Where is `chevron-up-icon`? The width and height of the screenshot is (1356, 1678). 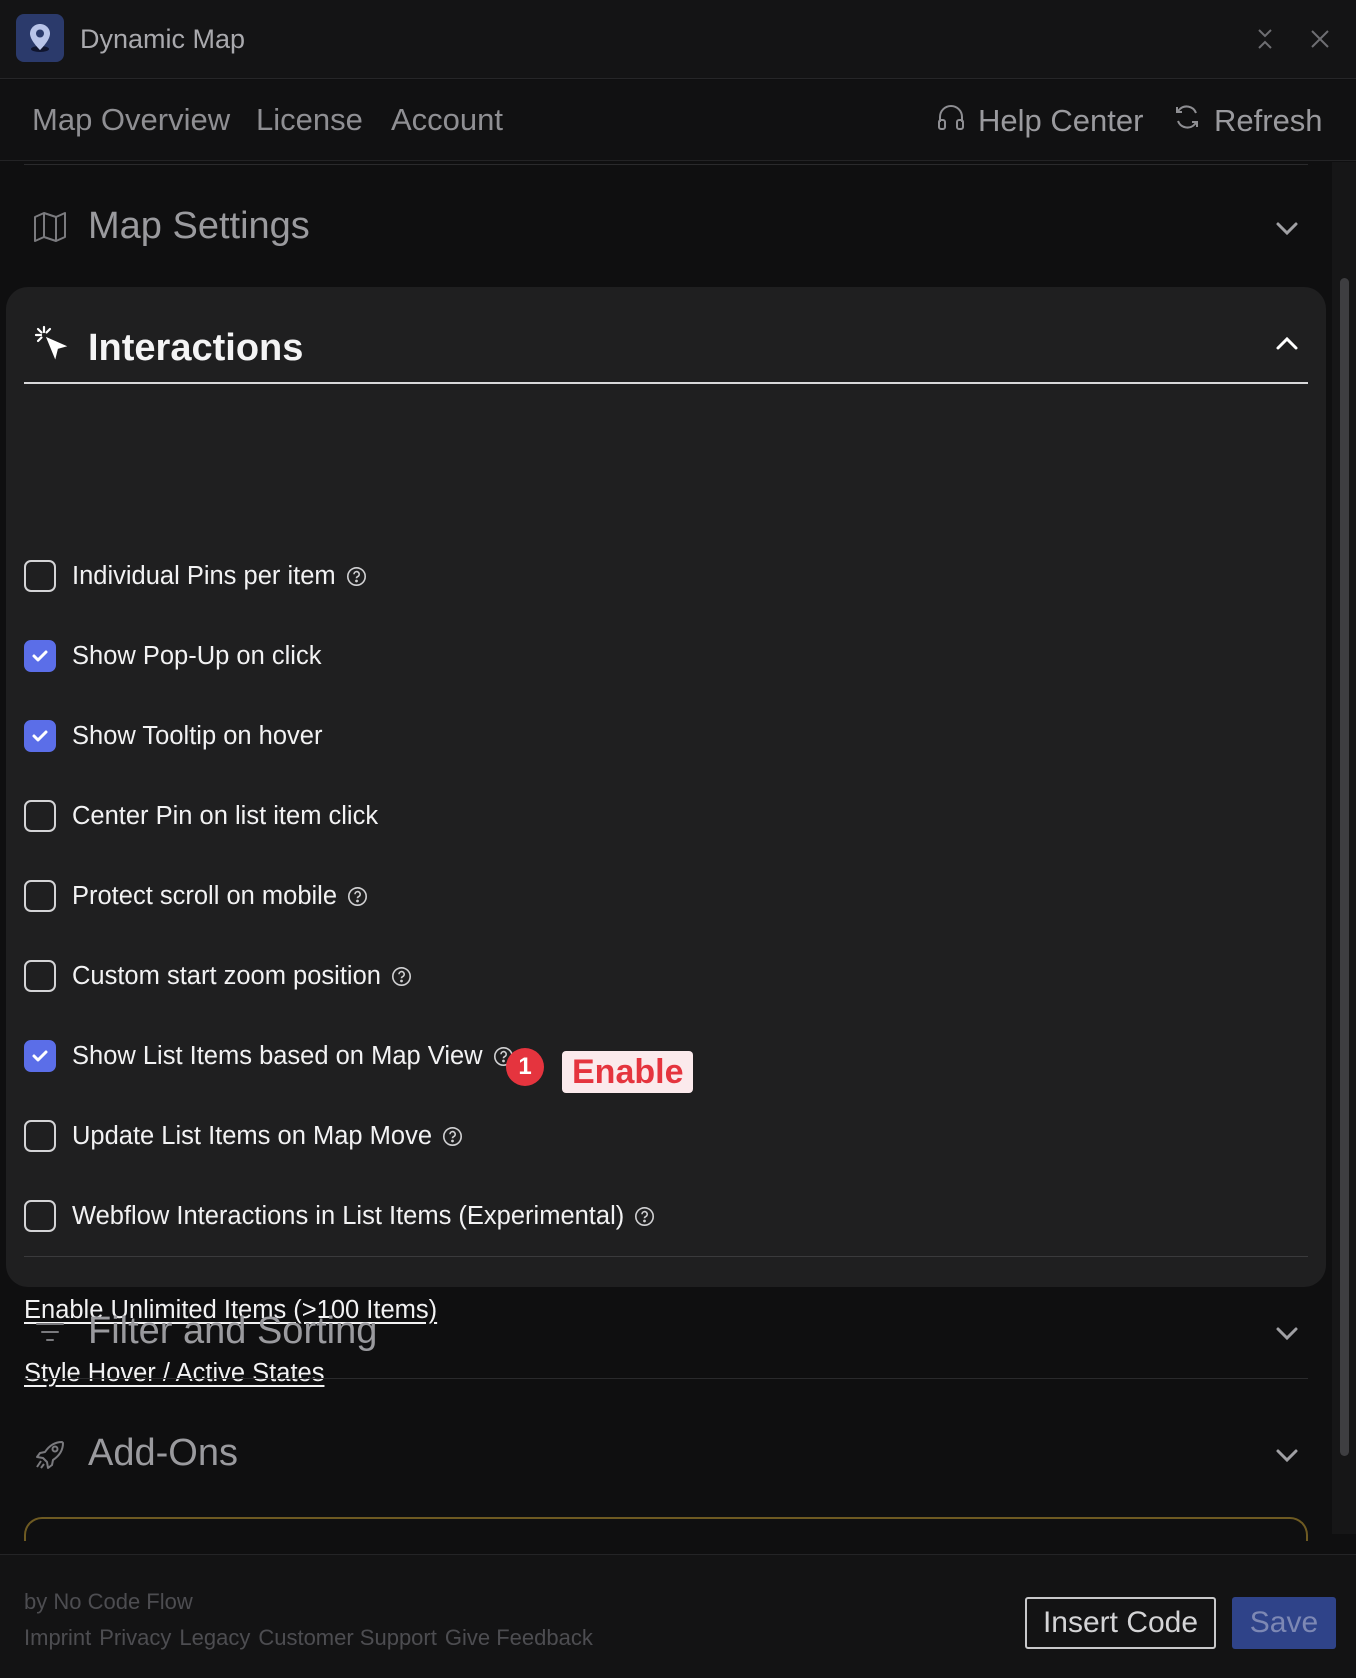
chevron-up-icon is located at coordinates (1287, 344).